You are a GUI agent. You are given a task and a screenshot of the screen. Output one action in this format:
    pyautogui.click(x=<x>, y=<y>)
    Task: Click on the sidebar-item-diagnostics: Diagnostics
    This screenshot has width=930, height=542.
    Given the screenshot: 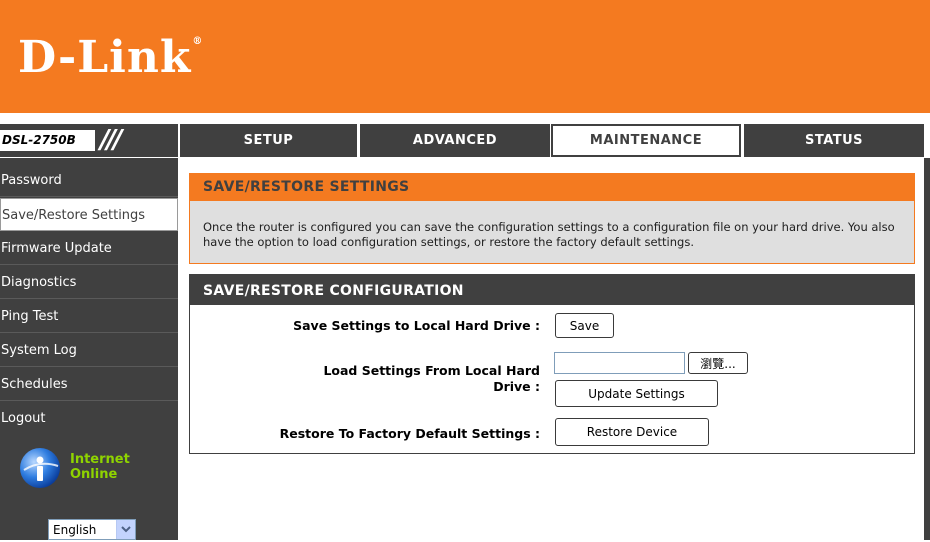 What is the action you would take?
    pyautogui.click(x=89, y=282)
    